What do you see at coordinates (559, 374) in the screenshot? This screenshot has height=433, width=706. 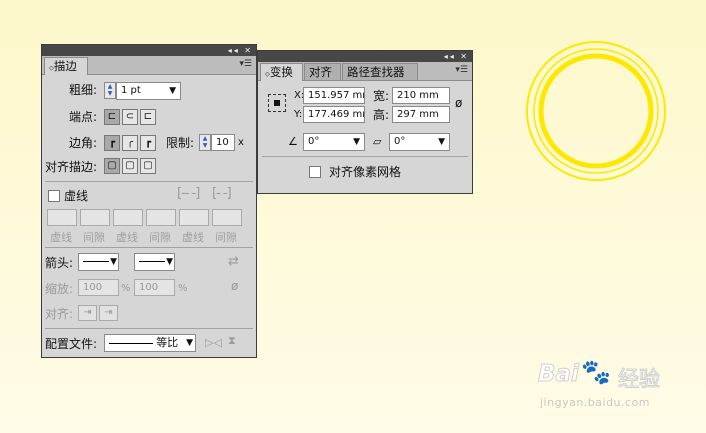 I see `watermark-text: Bai` at bounding box center [559, 374].